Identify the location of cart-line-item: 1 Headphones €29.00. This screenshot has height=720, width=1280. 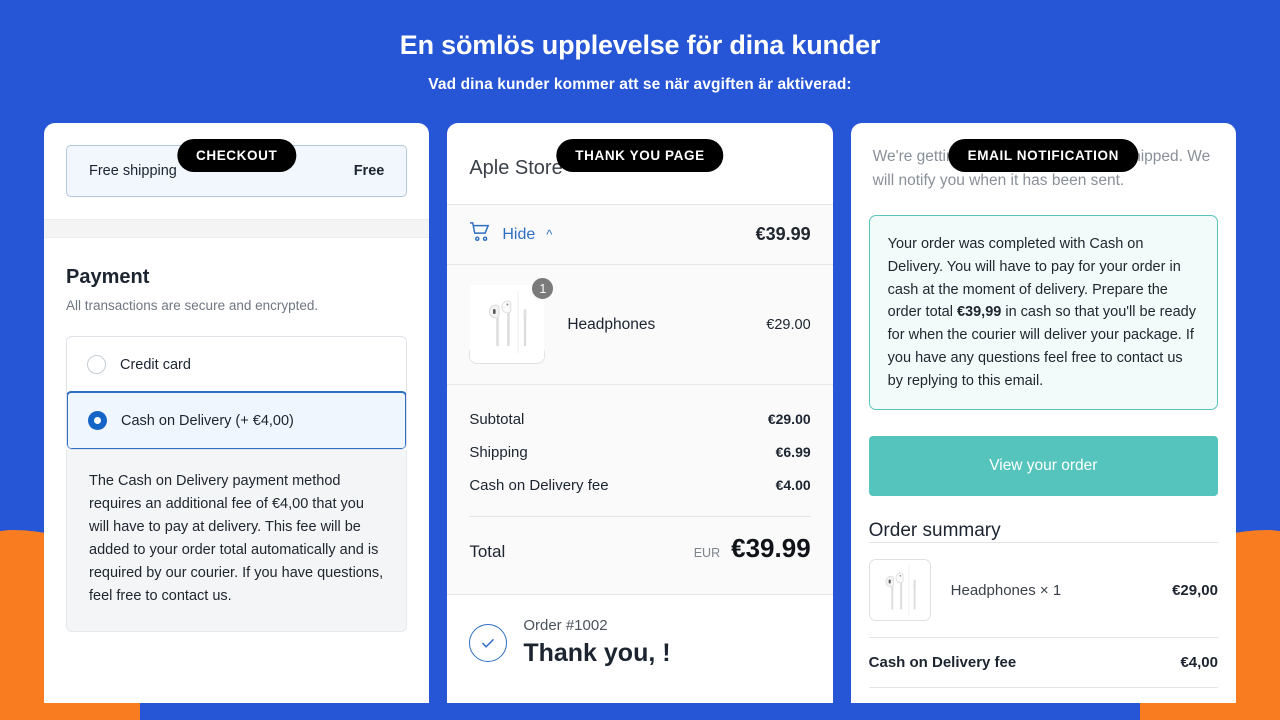
(640, 325).